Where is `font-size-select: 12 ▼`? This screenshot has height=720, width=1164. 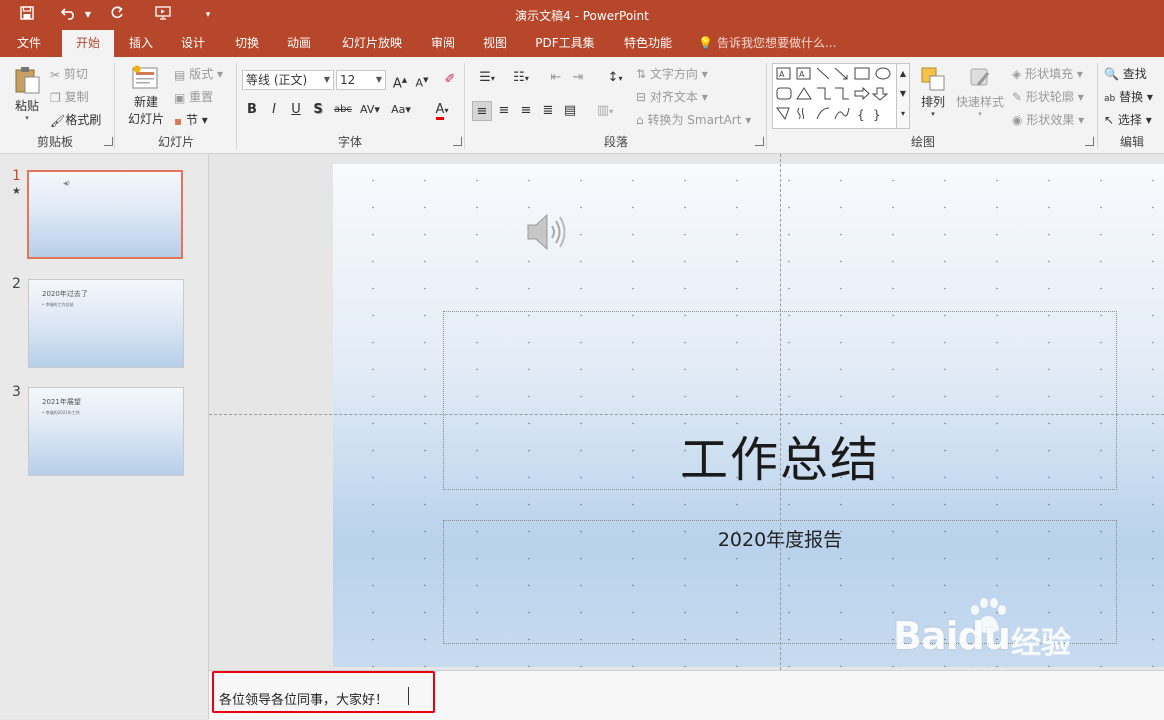 font-size-select: 12 ▼ is located at coordinates (361, 80).